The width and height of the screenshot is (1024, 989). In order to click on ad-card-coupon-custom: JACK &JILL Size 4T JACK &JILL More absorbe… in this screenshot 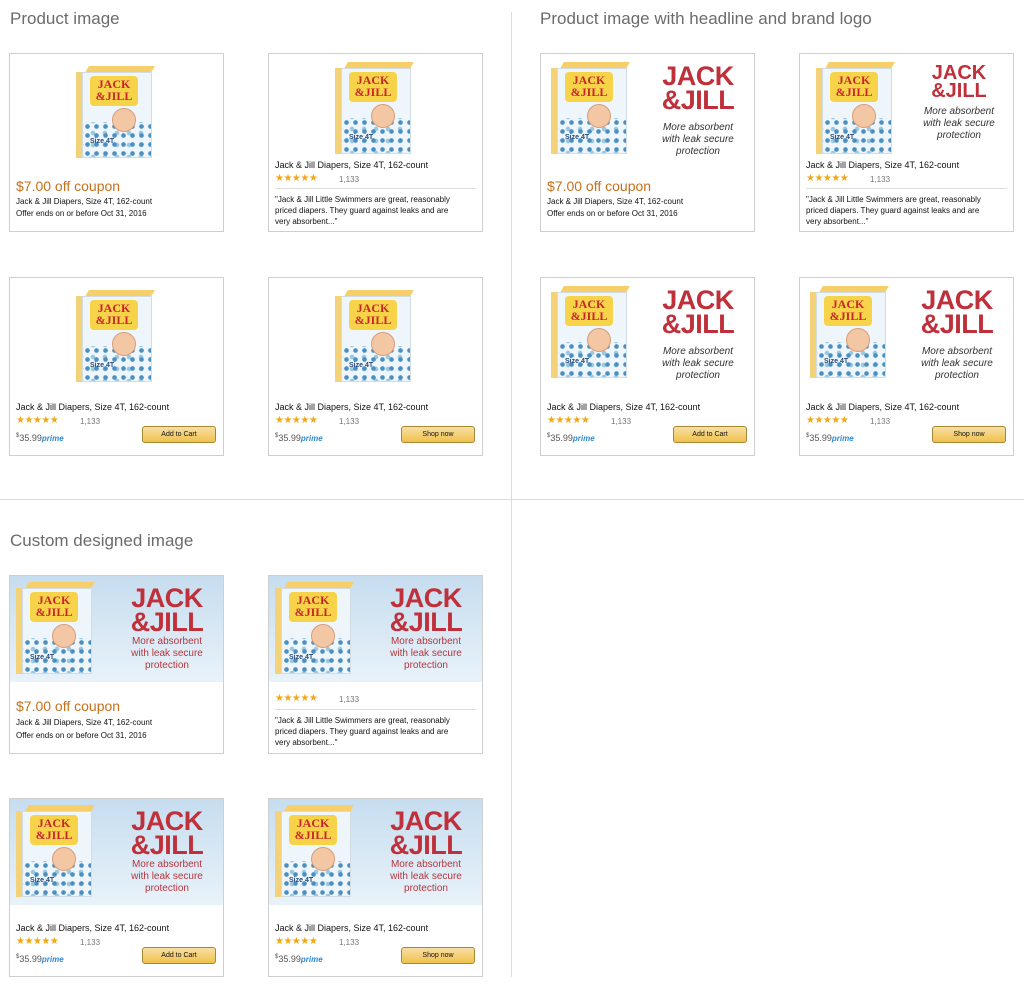, I will do `click(116, 664)`.